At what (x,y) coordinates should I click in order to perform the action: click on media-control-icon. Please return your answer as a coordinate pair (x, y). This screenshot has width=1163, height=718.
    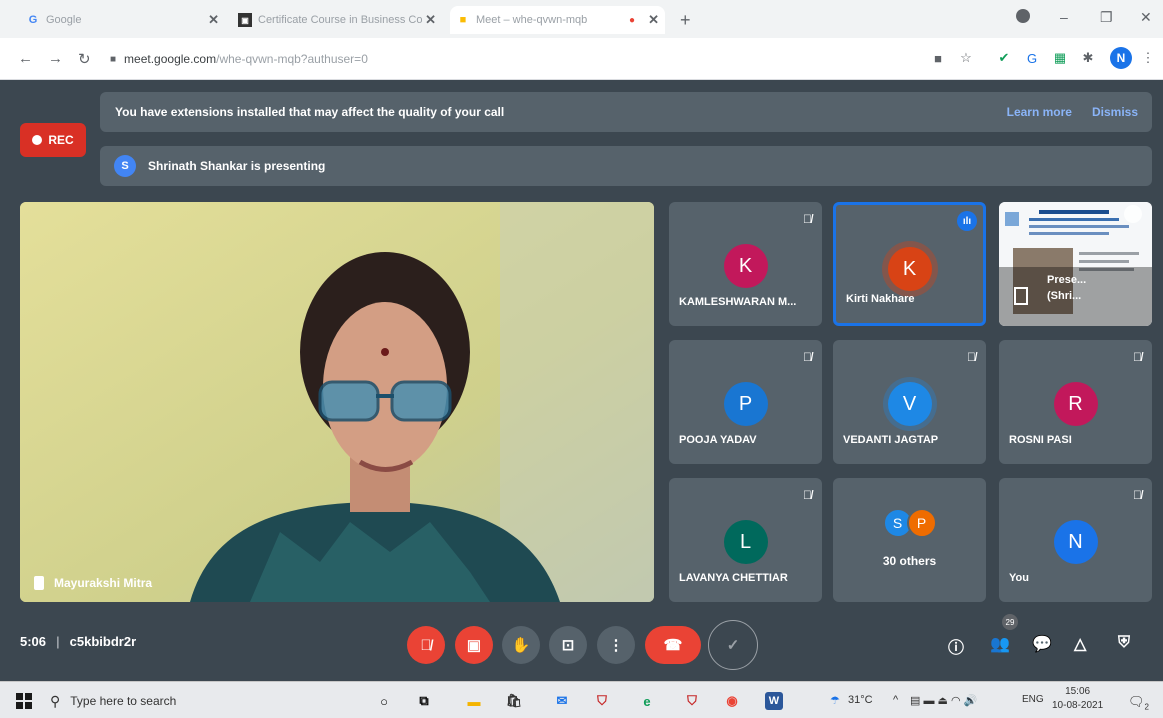
    Looking at the image, I should click on (1023, 16).